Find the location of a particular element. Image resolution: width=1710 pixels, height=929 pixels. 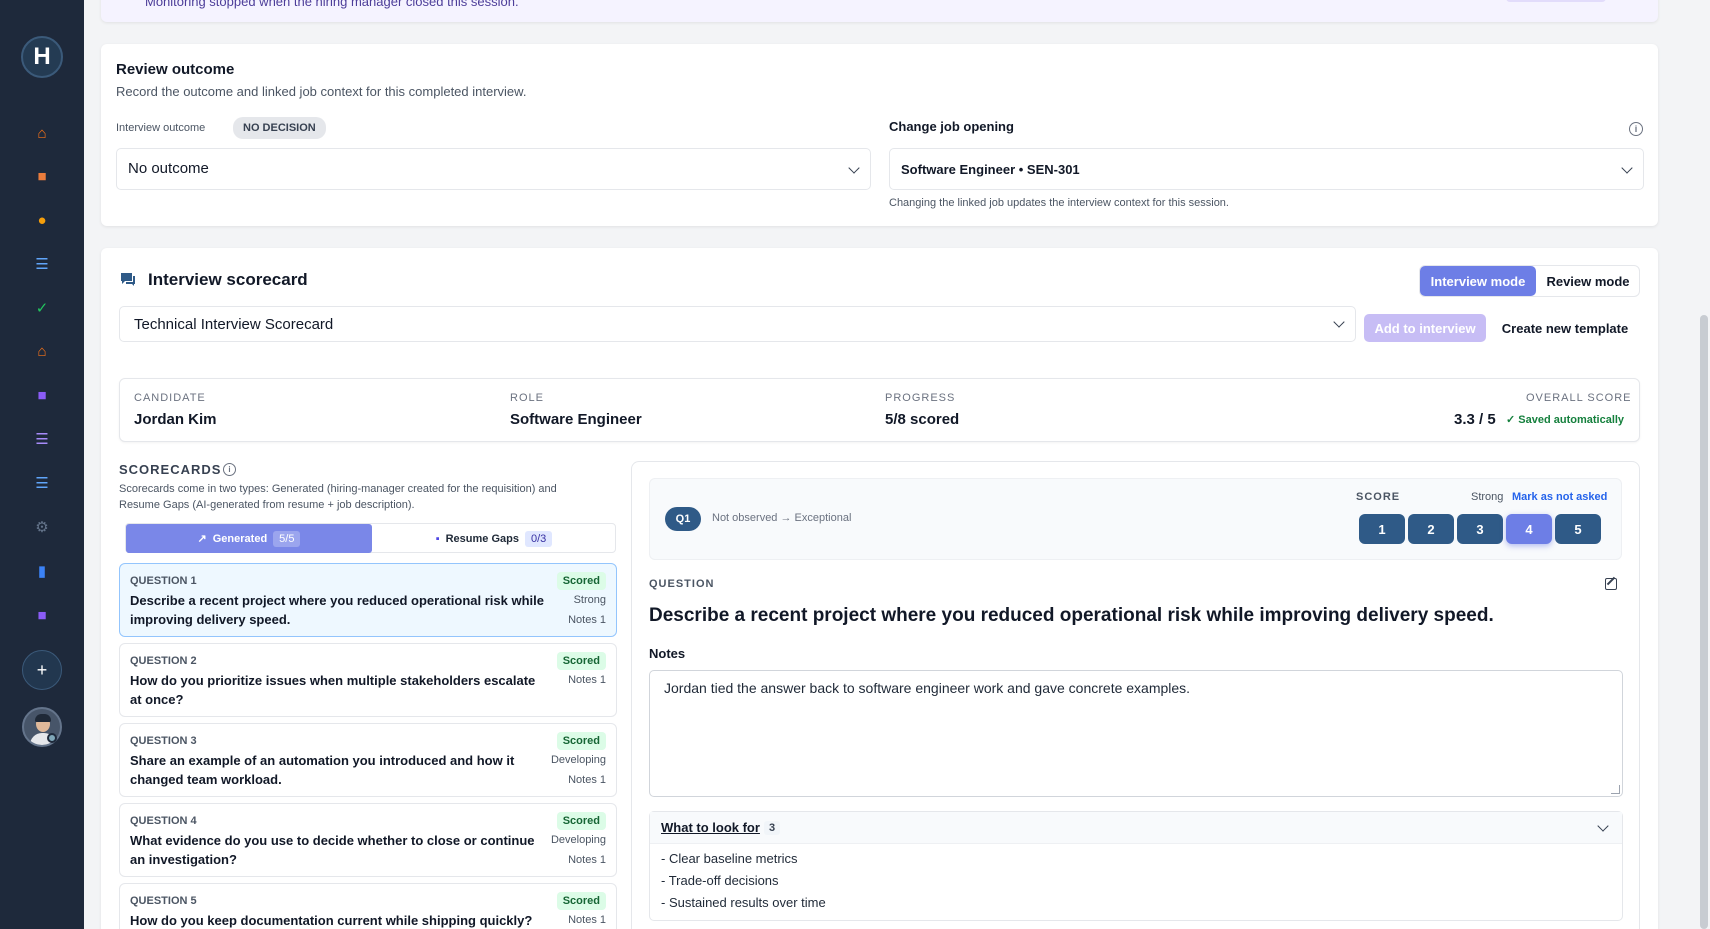

look-for-item: - Clear baseline metrics is located at coordinates (729, 858).